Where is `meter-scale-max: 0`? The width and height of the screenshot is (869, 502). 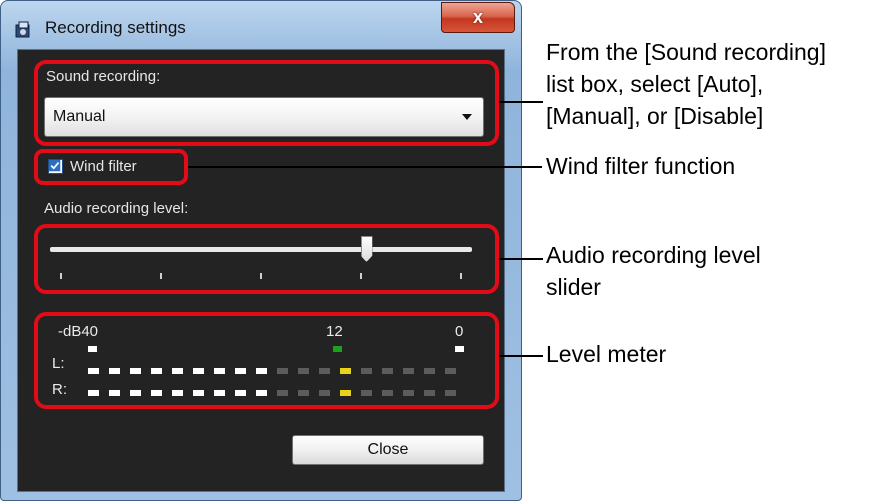 meter-scale-max: 0 is located at coordinates (459, 331).